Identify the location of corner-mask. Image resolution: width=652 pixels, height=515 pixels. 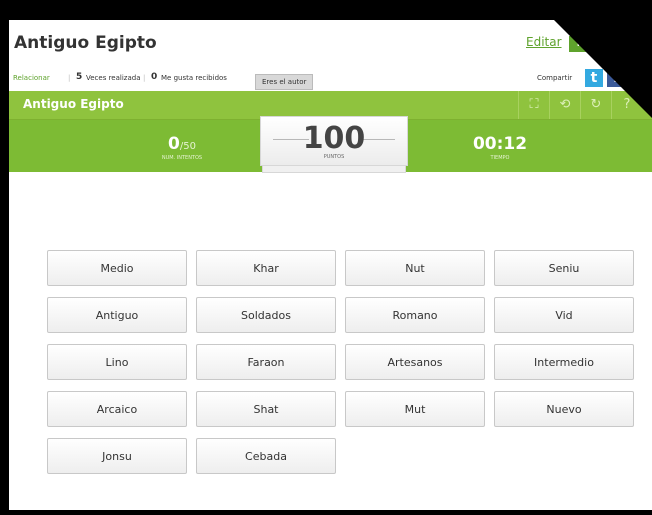
(603, 77).